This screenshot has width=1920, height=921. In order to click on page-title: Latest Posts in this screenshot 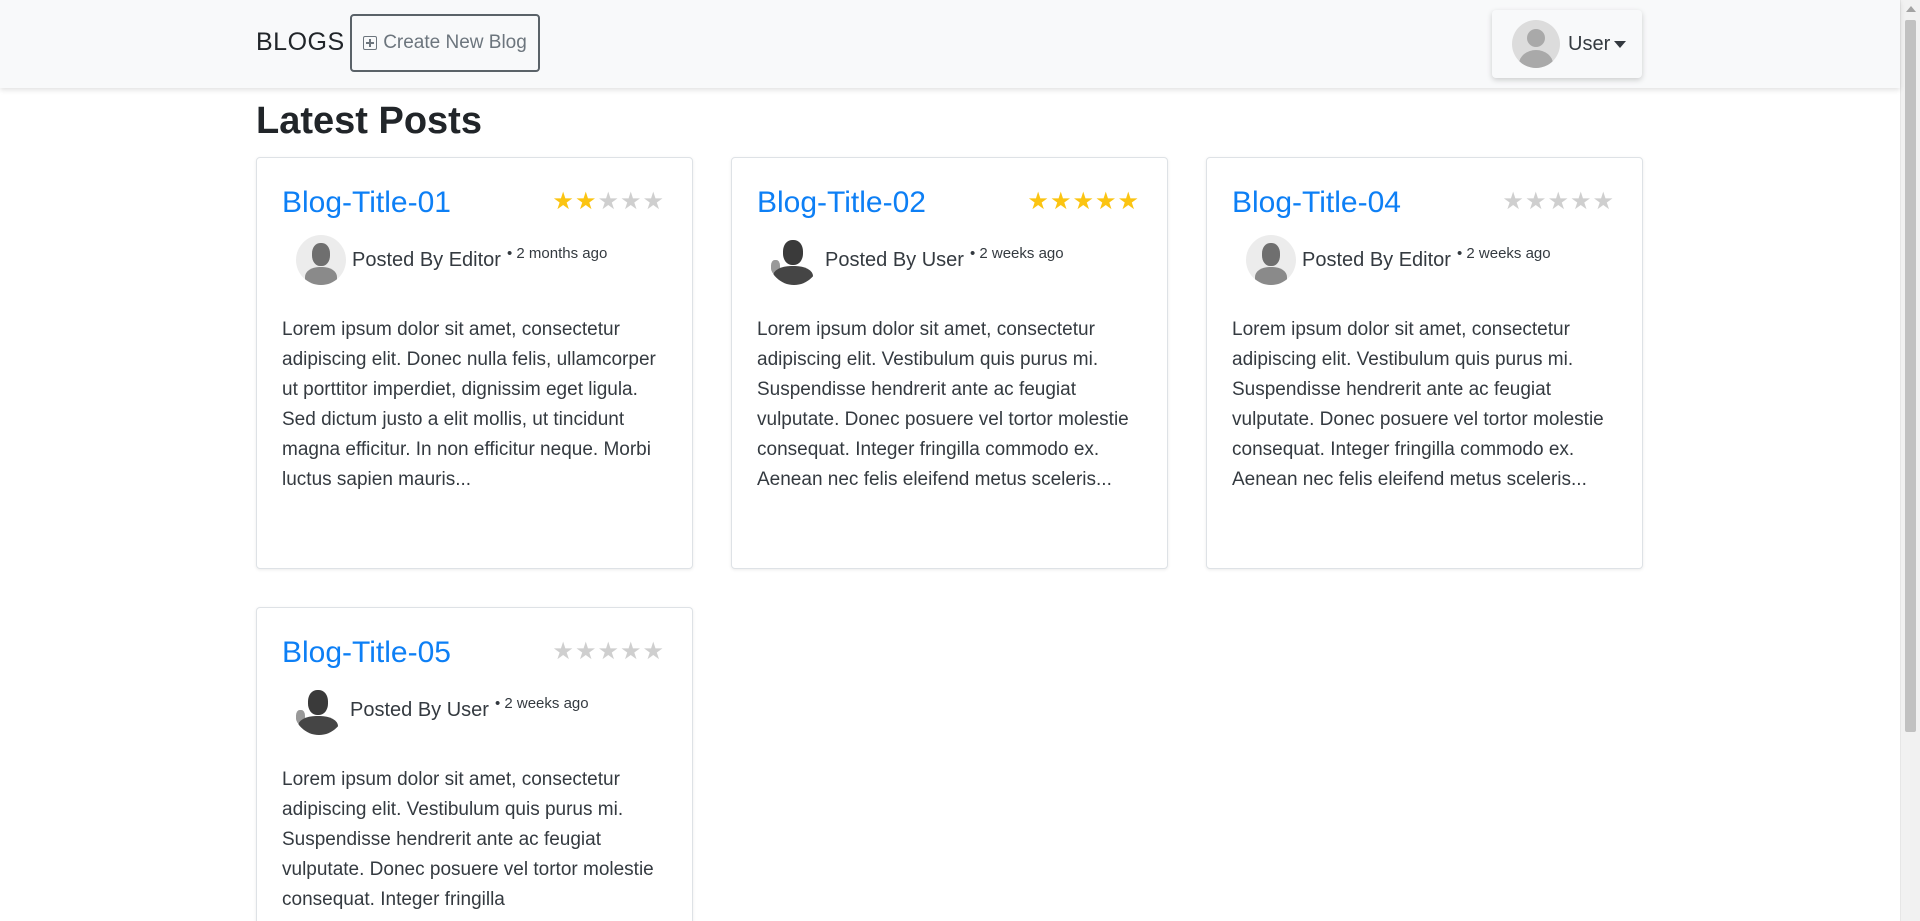, I will do `click(369, 121)`.